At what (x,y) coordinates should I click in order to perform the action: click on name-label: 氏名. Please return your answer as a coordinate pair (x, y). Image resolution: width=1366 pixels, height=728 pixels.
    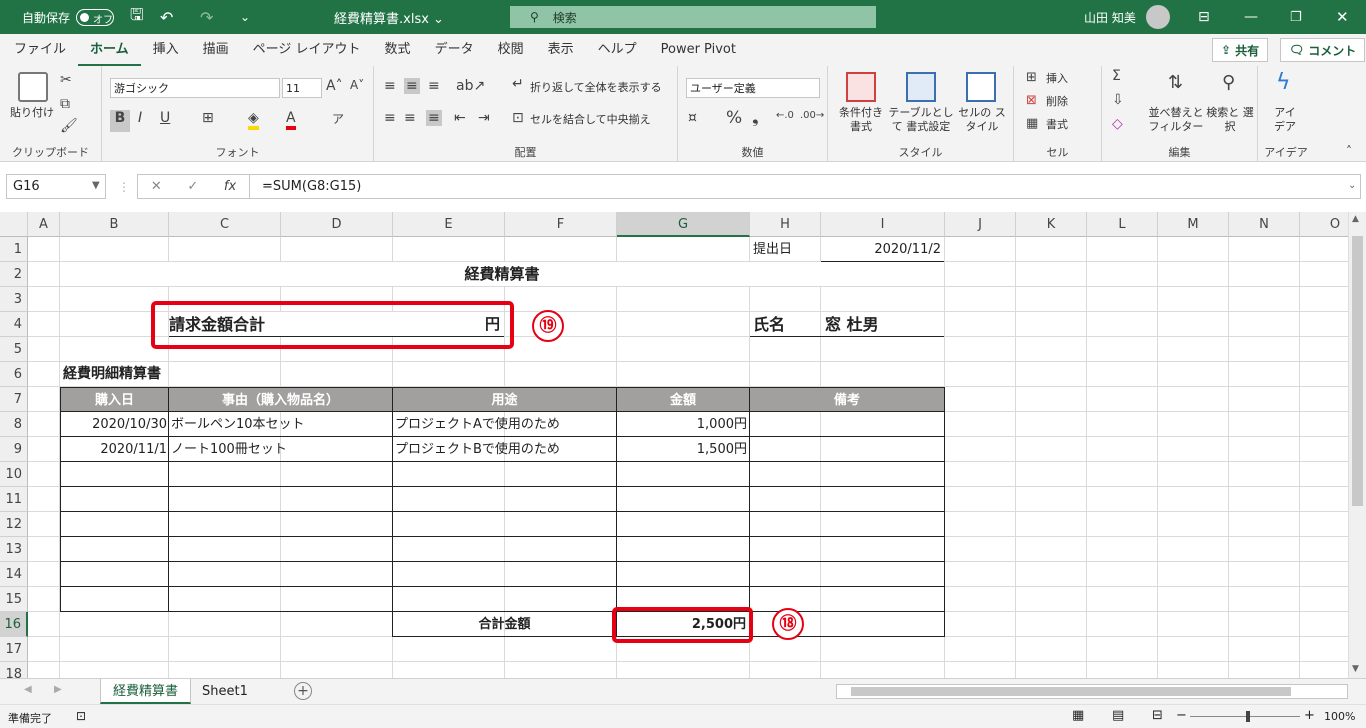
    Looking at the image, I should click on (786, 324).